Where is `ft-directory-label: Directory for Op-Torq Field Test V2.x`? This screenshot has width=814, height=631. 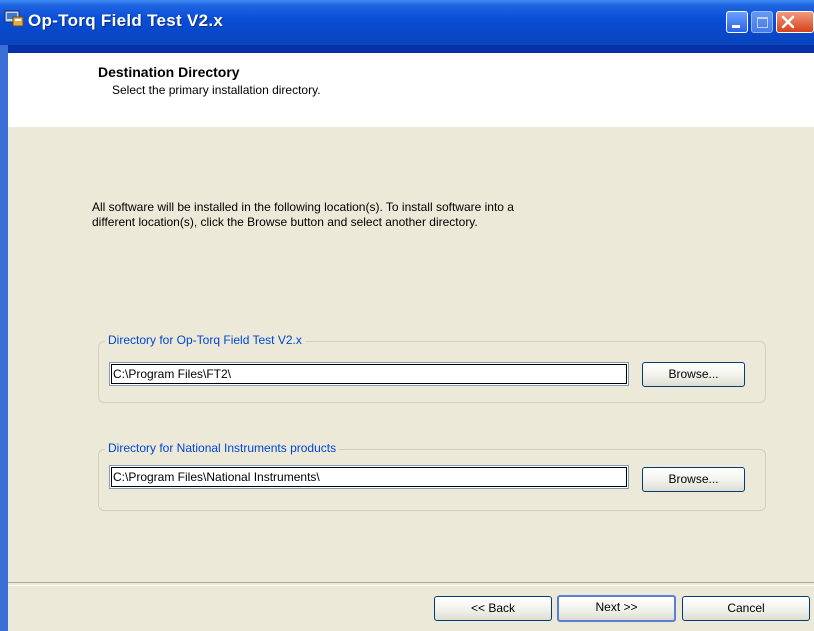
ft-directory-label: Directory for Op-Torq Field Test V2.x is located at coordinates (205, 340).